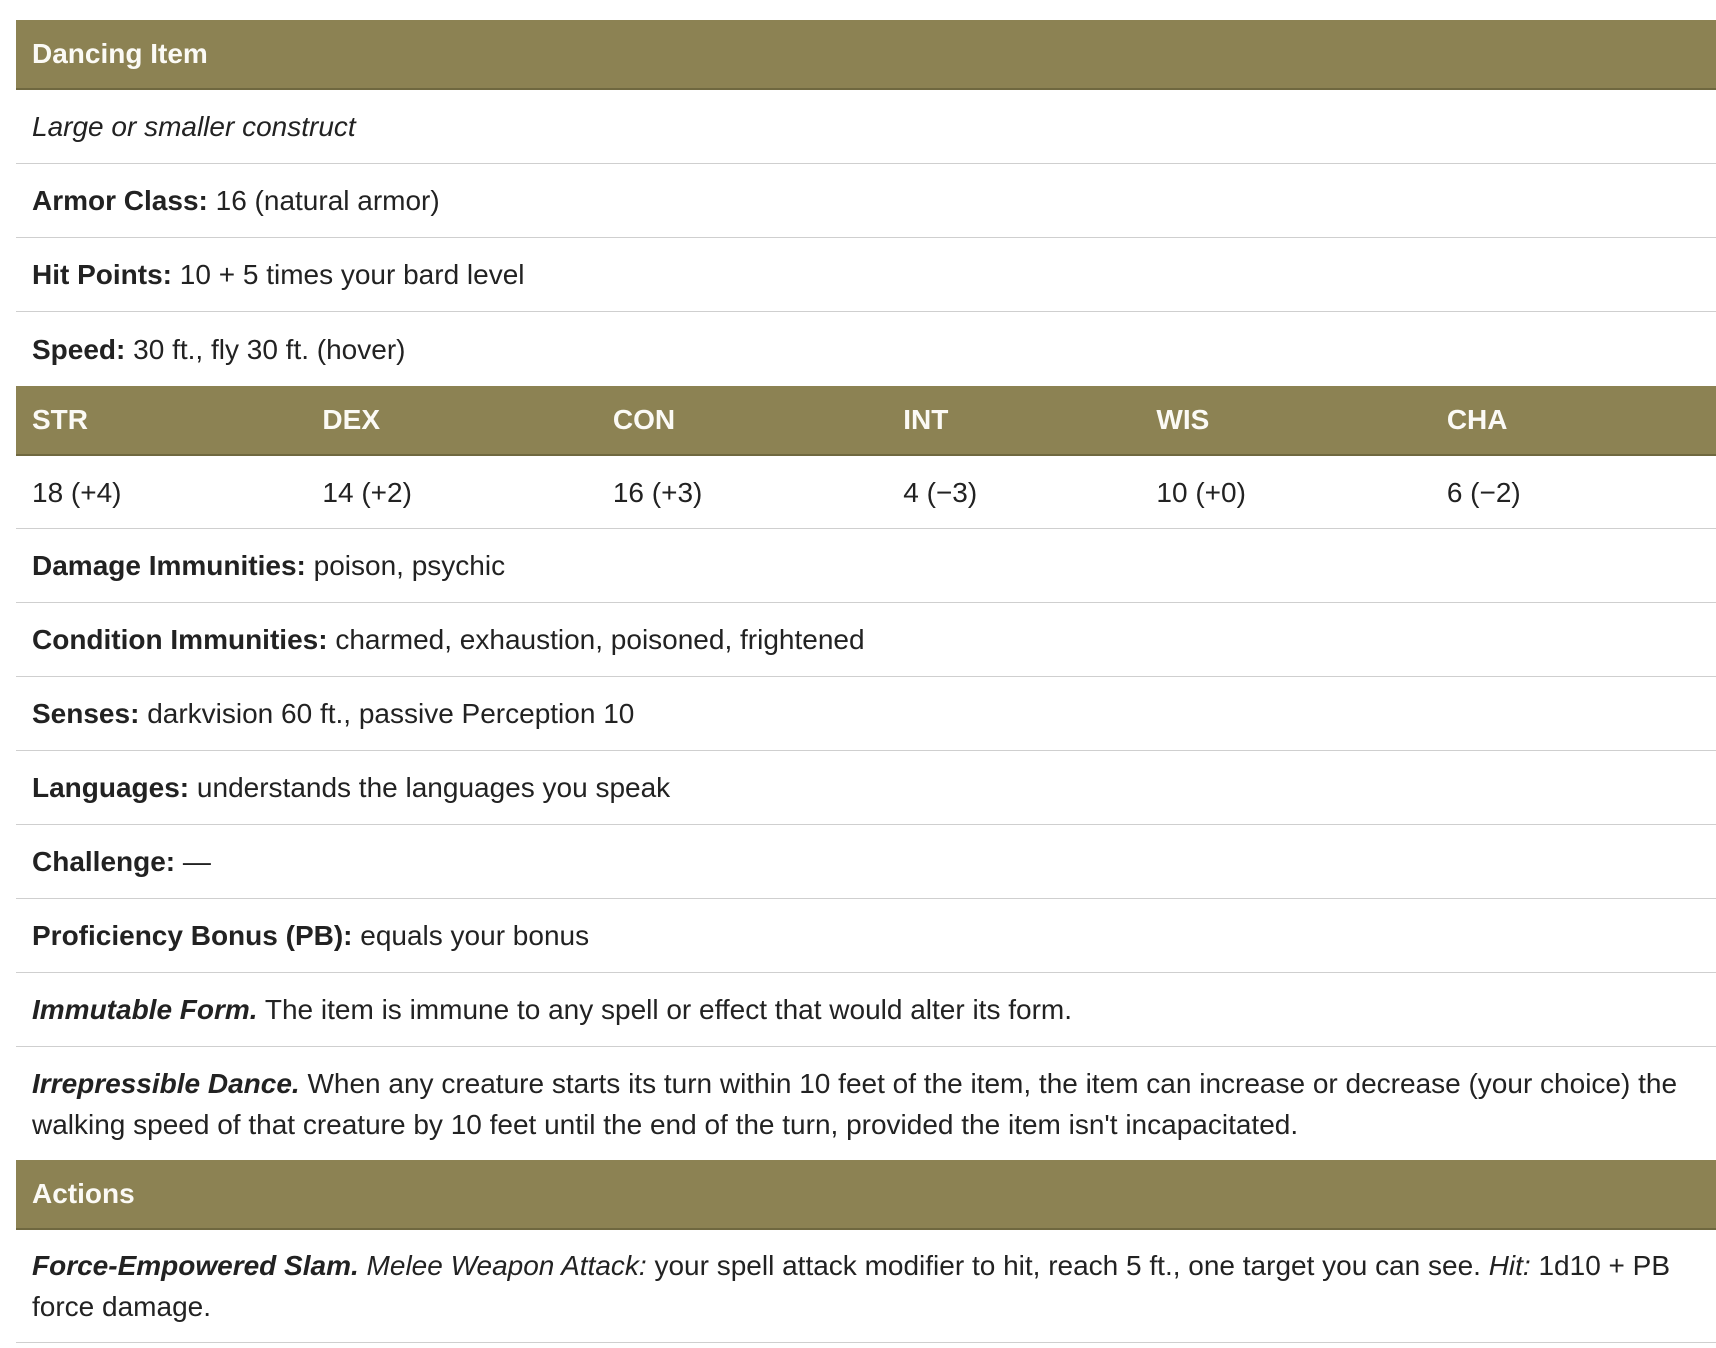 The height and width of the screenshot is (1348, 1716). I want to click on hit-points-value: 10 + 5 times your bard level, so click(352, 274).